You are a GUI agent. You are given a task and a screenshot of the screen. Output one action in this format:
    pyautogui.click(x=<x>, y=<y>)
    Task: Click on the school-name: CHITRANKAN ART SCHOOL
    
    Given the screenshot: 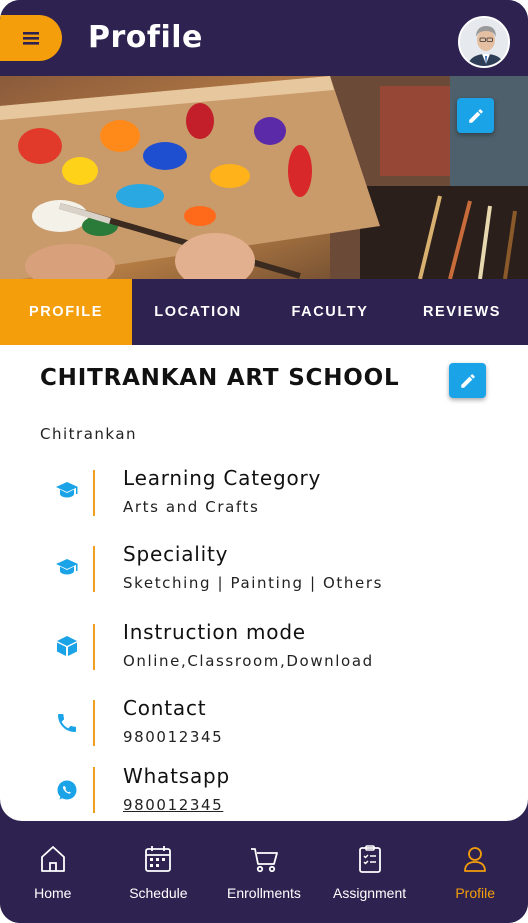 What is the action you would take?
    pyautogui.click(x=220, y=378)
    